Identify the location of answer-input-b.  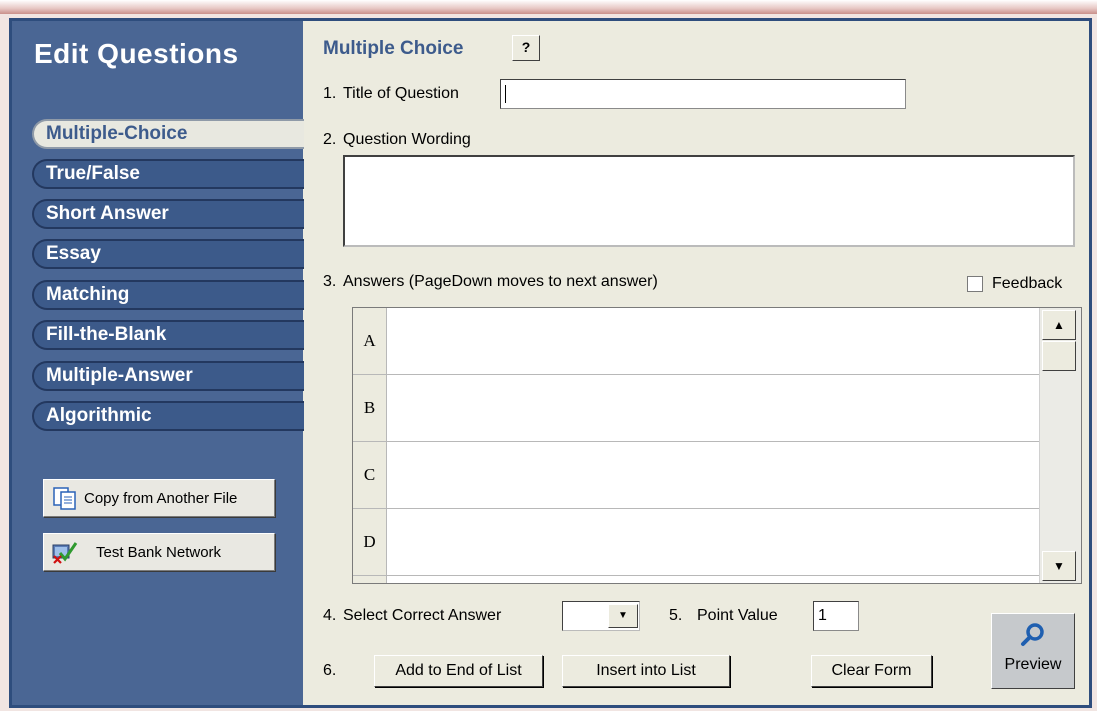
(713, 408).